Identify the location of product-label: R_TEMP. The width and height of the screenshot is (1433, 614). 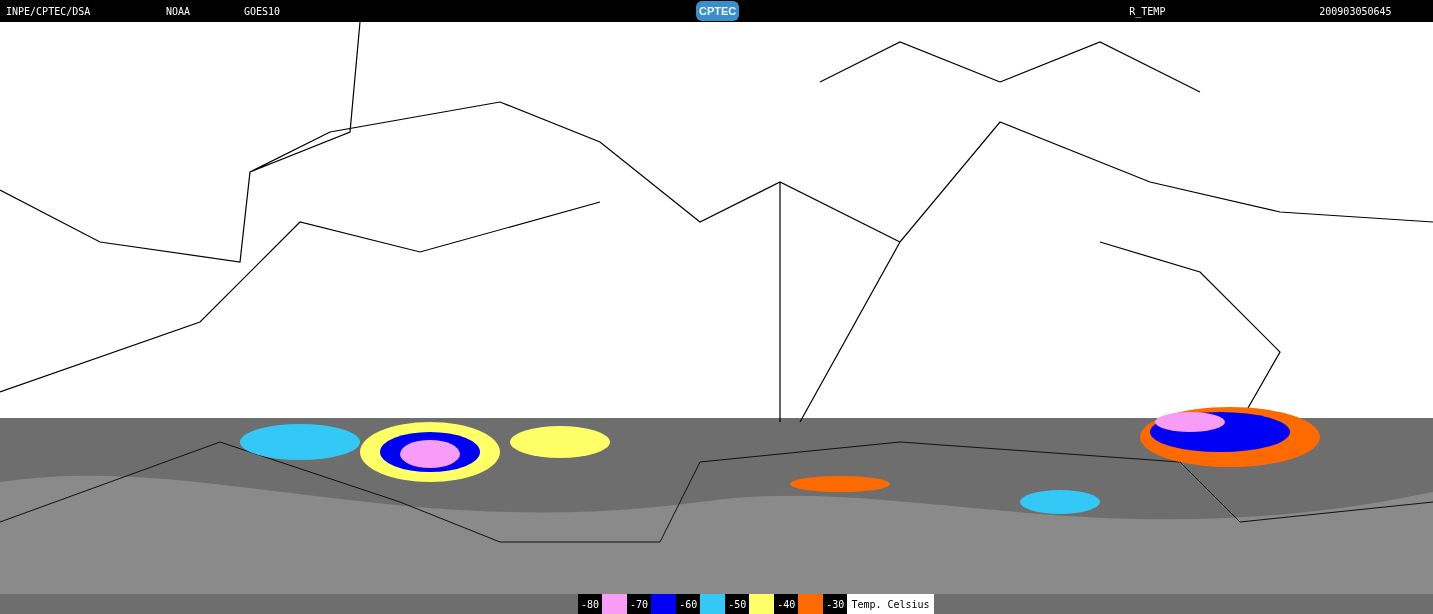
(1148, 11).